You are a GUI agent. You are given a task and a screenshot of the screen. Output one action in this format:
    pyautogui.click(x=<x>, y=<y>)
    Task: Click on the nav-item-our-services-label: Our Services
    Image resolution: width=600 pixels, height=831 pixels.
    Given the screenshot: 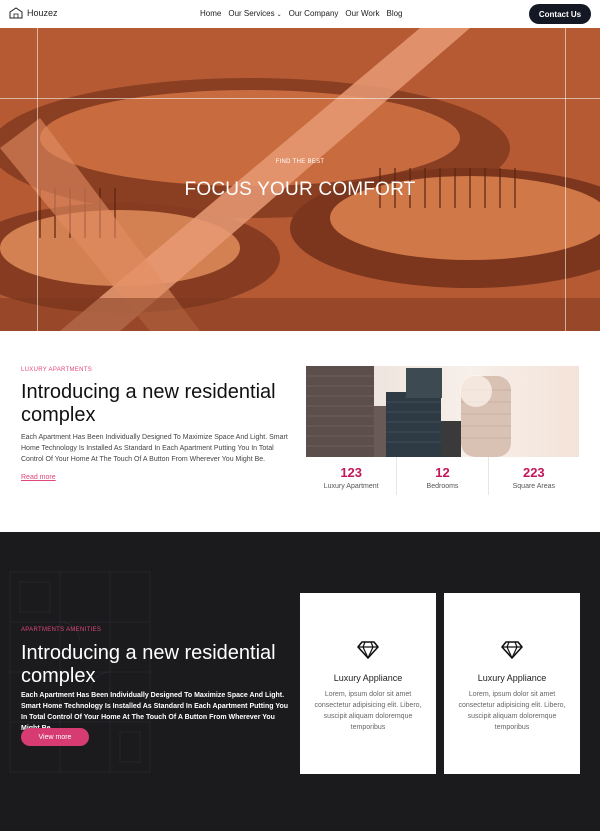 What is the action you would take?
    pyautogui.click(x=251, y=13)
    